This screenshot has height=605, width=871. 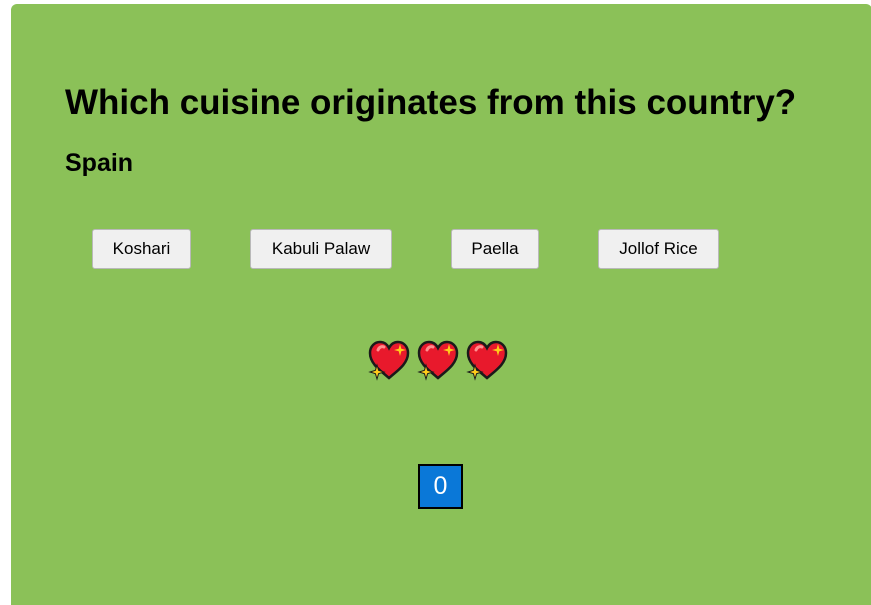 What do you see at coordinates (495, 249) in the screenshot?
I see `answer-option-paella: Paella` at bounding box center [495, 249].